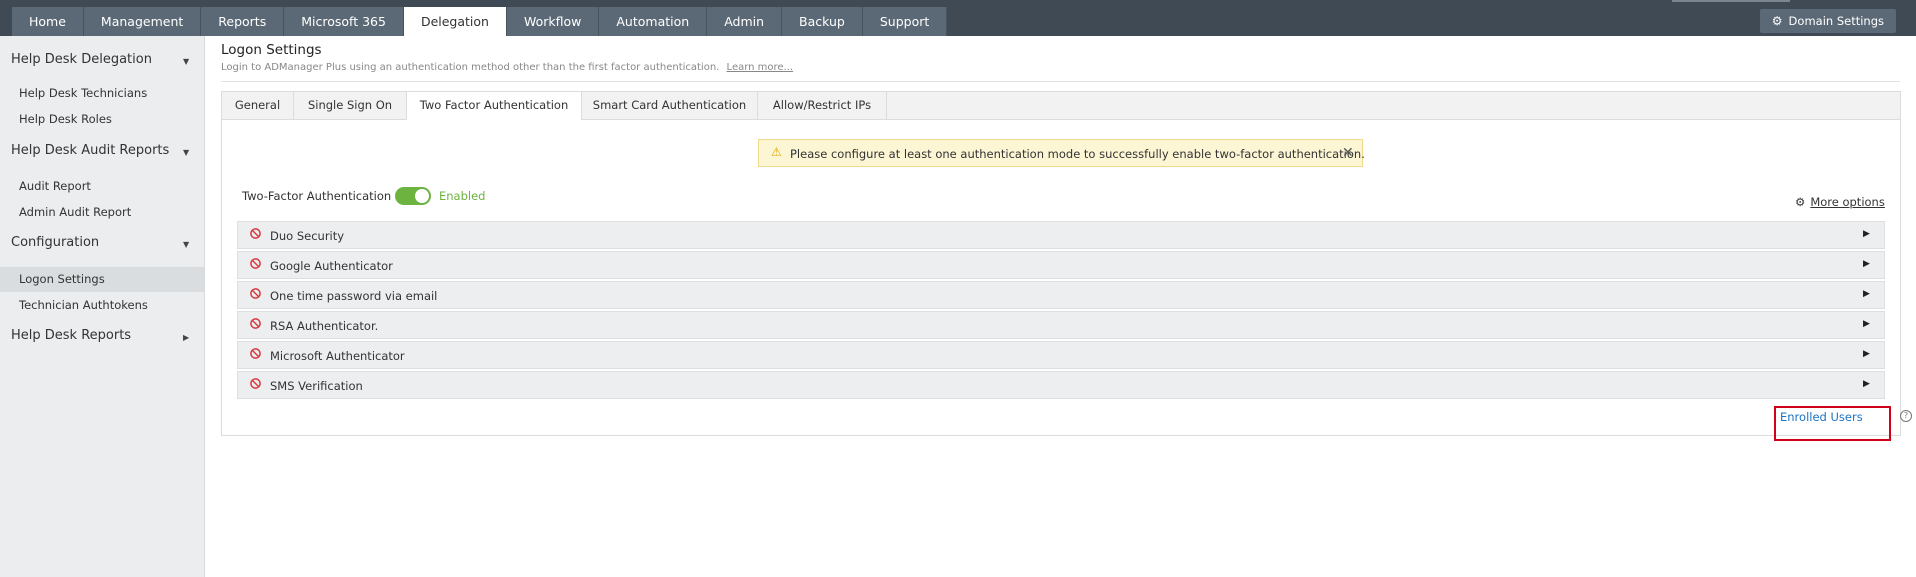  Describe the element at coordinates (350, 105) in the screenshot. I see `subtab-single-sign-on: Single Sign On` at that location.